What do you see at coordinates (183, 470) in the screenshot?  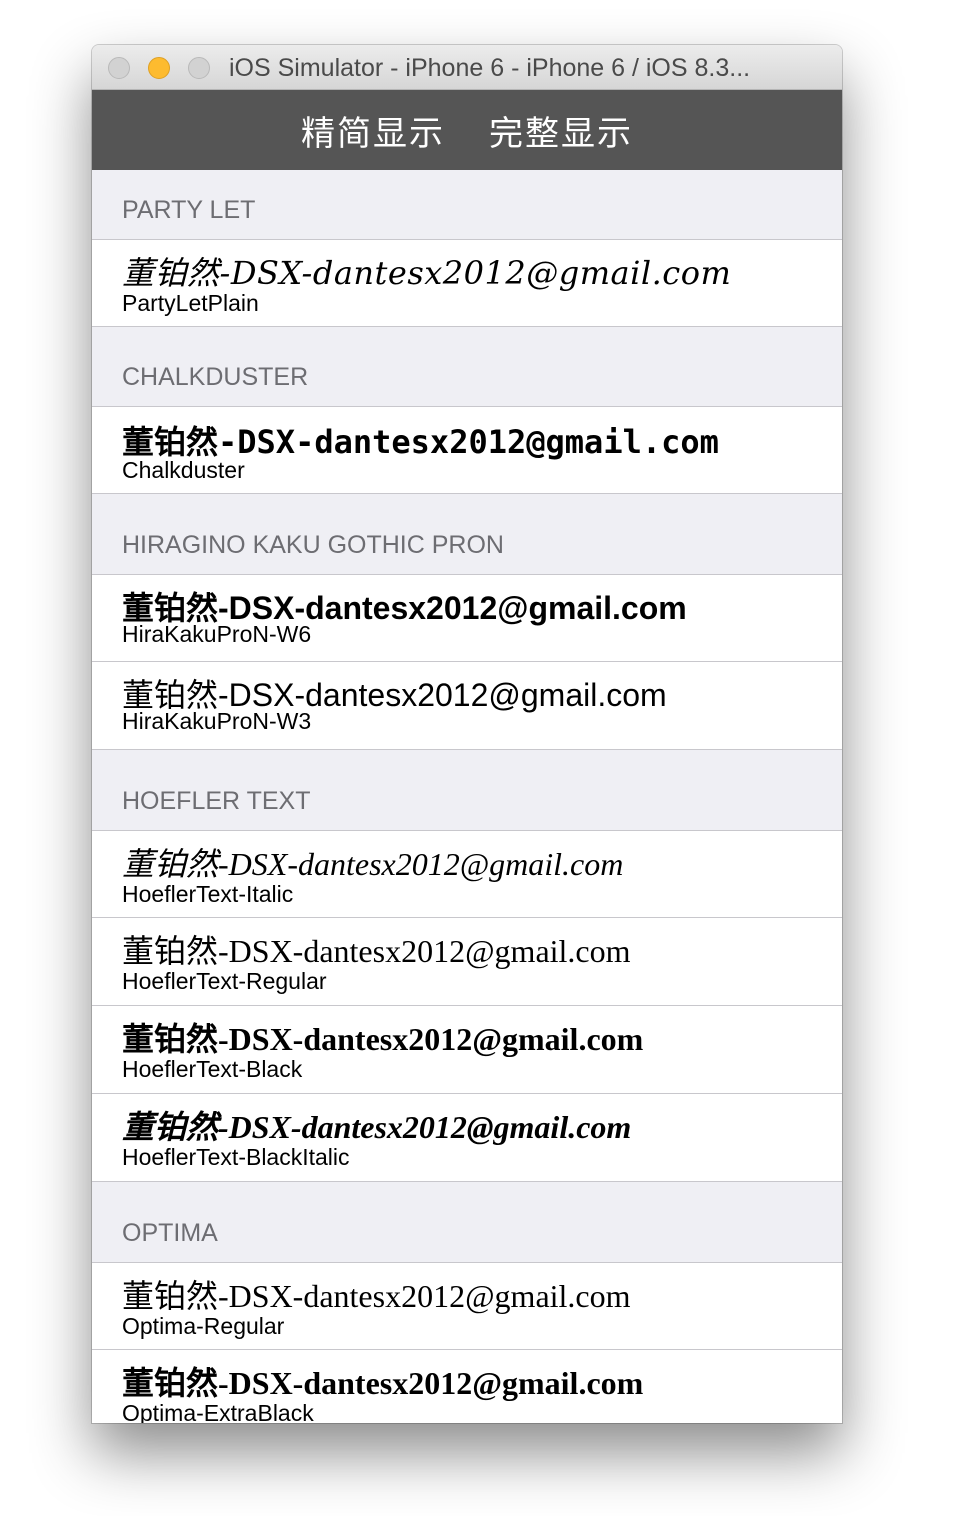 I see `font-name-label: Chalkduster` at bounding box center [183, 470].